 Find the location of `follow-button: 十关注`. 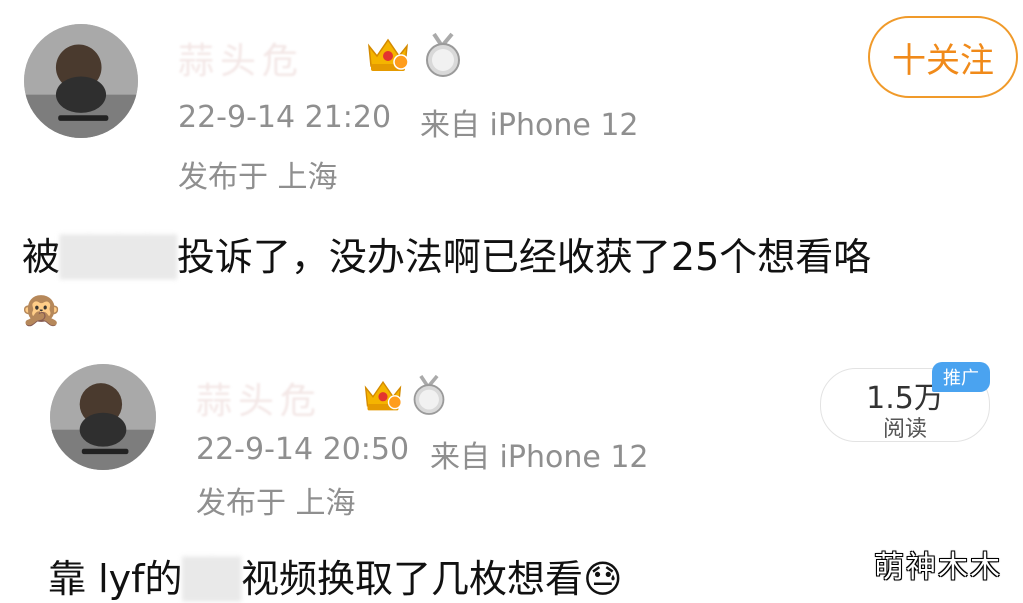

follow-button: 十关注 is located at coordinates (943, 57).